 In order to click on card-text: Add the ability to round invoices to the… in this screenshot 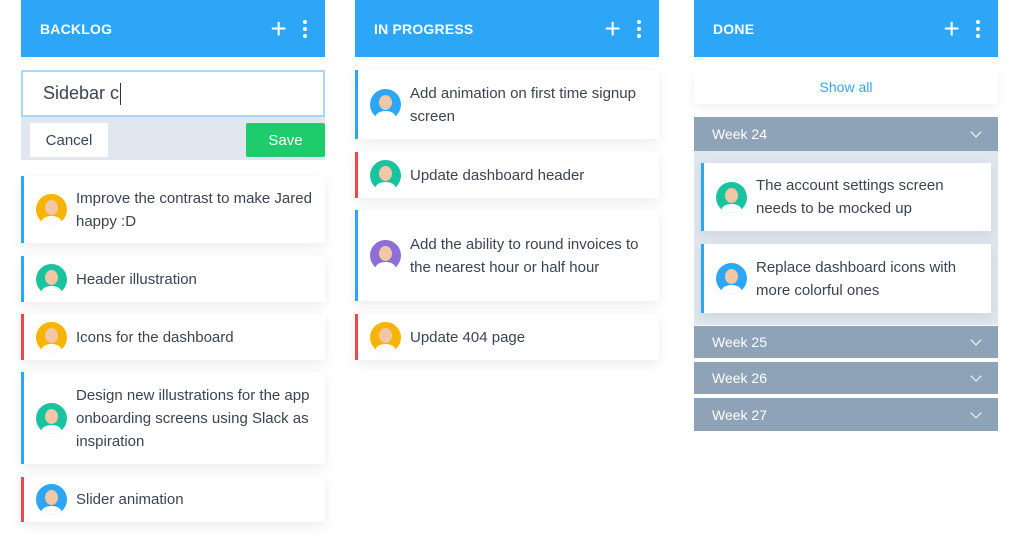, I will do `click(524, 255)`.